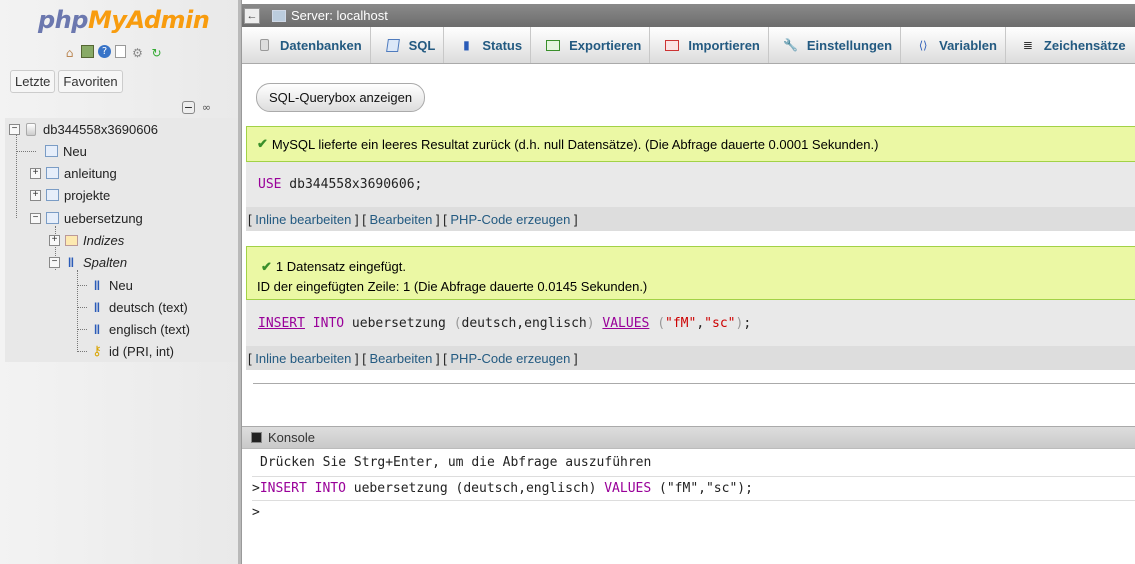 This screenshot has width=1135, height=564. I want to click on sql-query-display: USE db344558x3690606;, so click(690, 184).